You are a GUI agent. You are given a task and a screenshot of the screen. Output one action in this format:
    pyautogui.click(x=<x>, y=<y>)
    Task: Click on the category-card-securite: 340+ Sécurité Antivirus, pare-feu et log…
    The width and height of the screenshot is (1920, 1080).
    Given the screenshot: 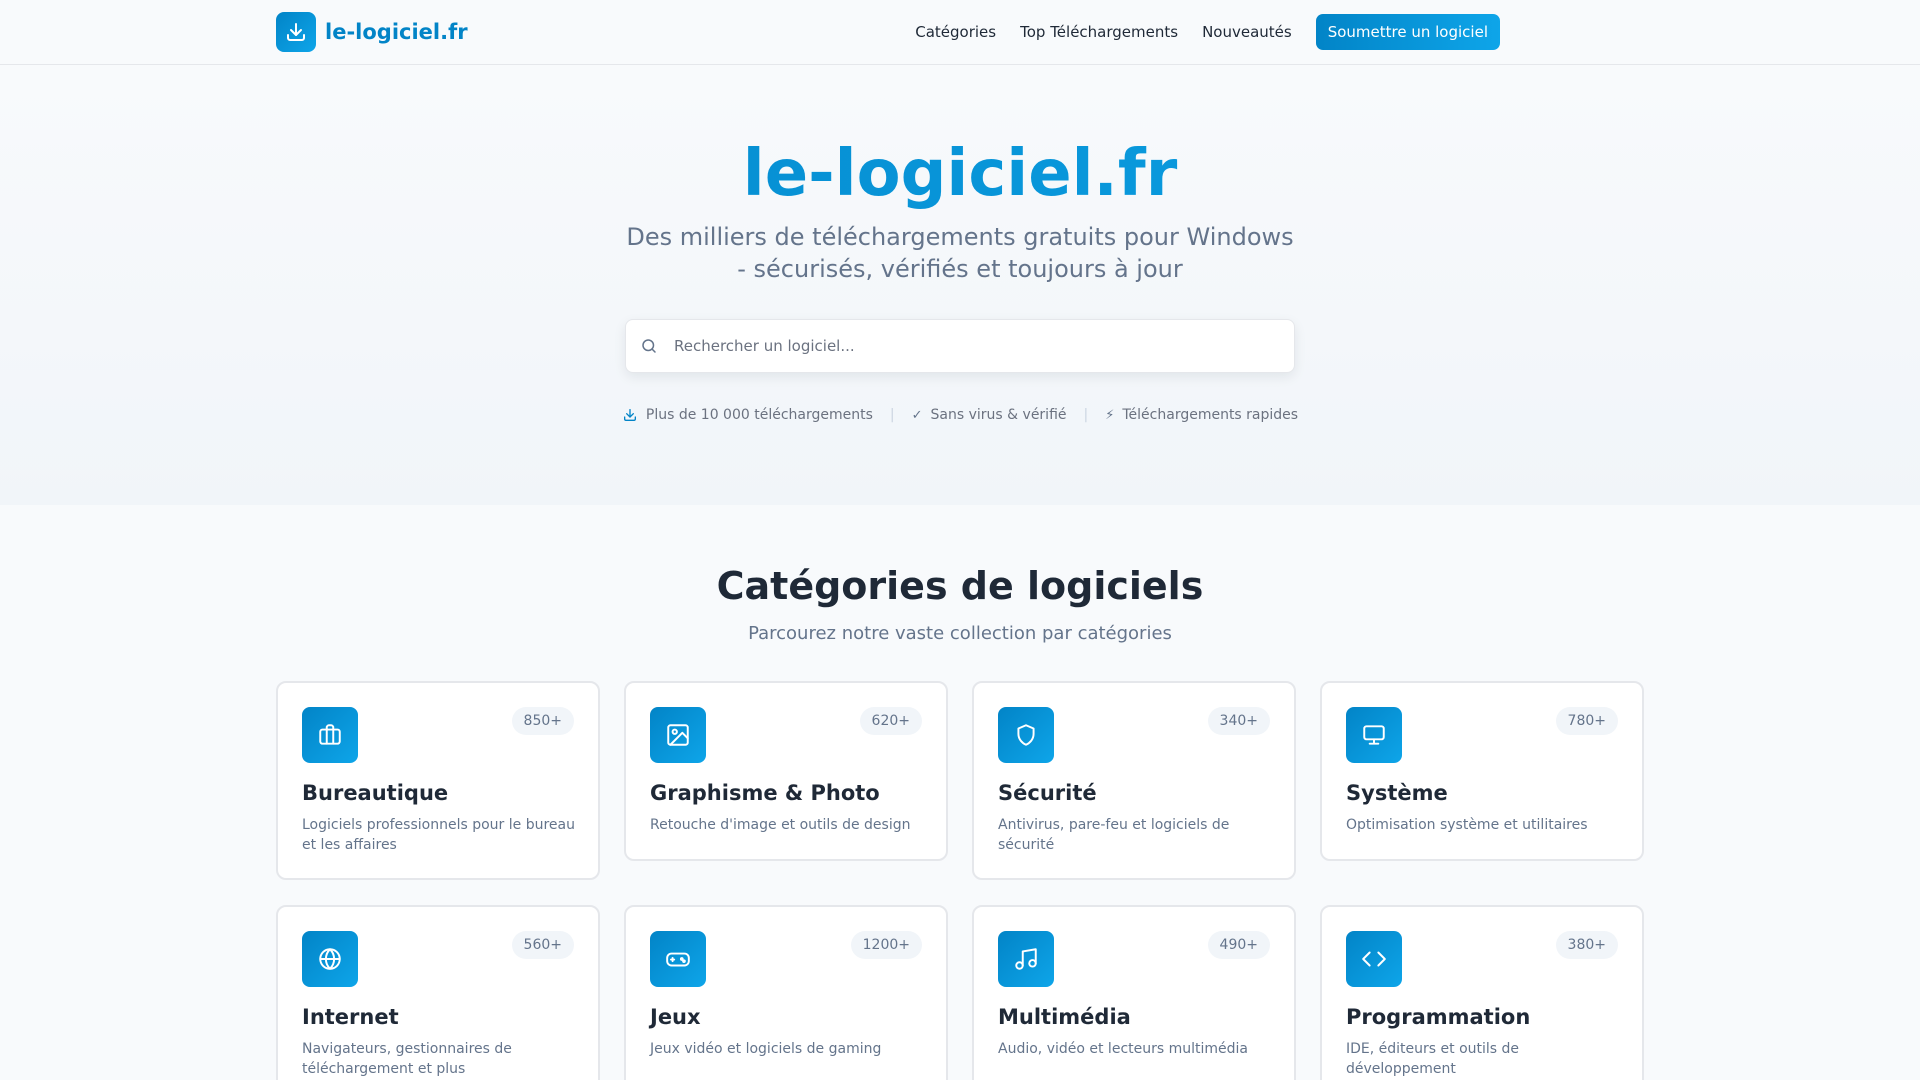 What is the action you would take?
    pyautogui.click(x=1134, y=780)
    